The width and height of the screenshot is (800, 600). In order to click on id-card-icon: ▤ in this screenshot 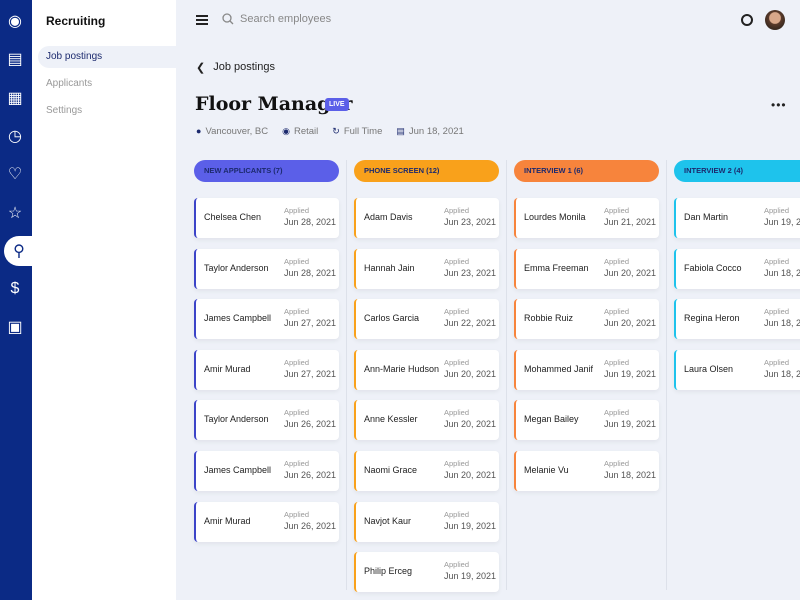, I will do `click(15, 59)`.